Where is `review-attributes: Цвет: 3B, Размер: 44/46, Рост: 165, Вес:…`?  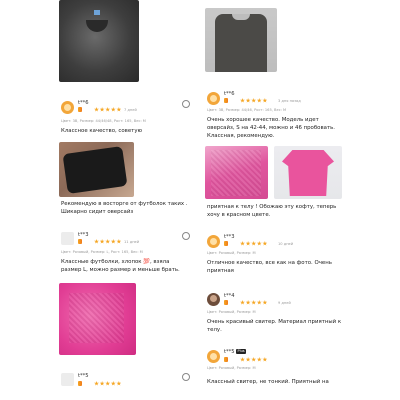
review-attributes: Цвет: 3B, Размер: 44/46, Рост: 165, Вес:… is located at coordinates (247, 110).